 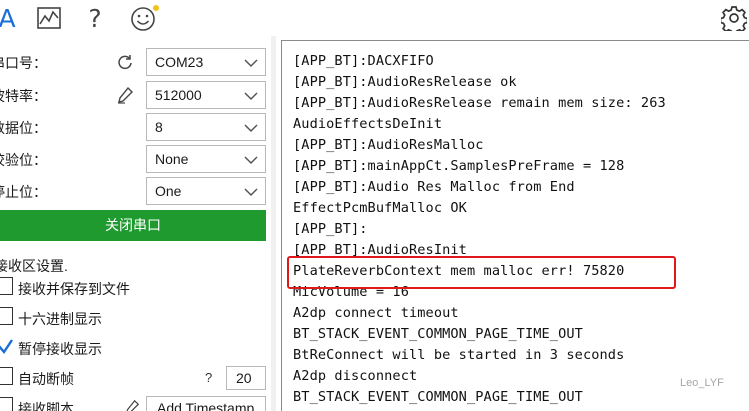 I want to click on chart-icon, so click(x=49, y=18).